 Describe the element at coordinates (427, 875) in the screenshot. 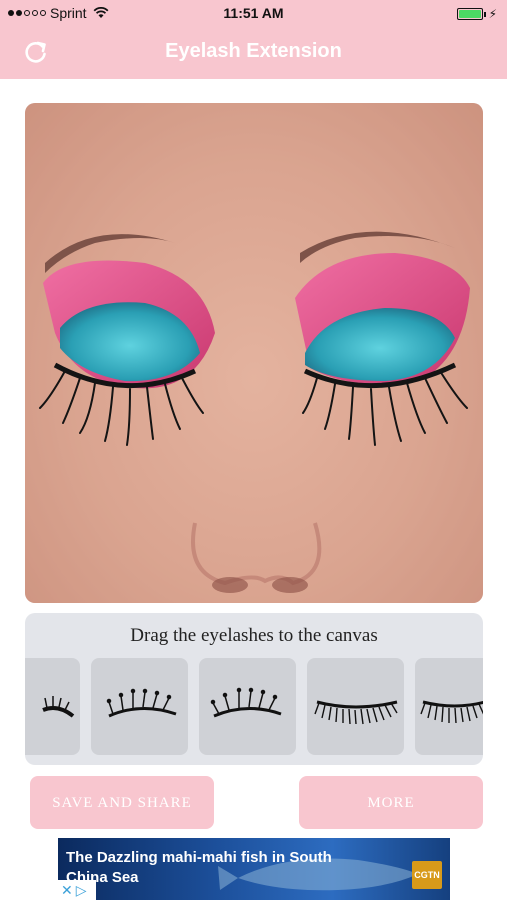

I see `ad-brand-badge: CGTN` at that location.